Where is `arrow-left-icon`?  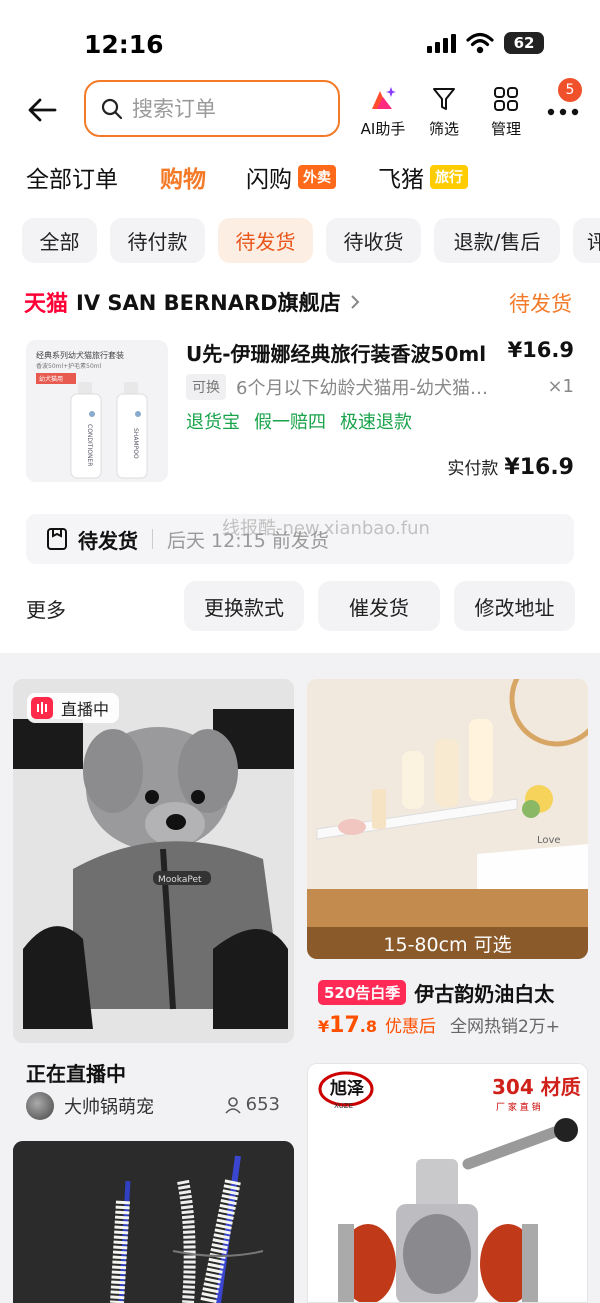
arrow-left-icon is located at coordinates (42, 110).